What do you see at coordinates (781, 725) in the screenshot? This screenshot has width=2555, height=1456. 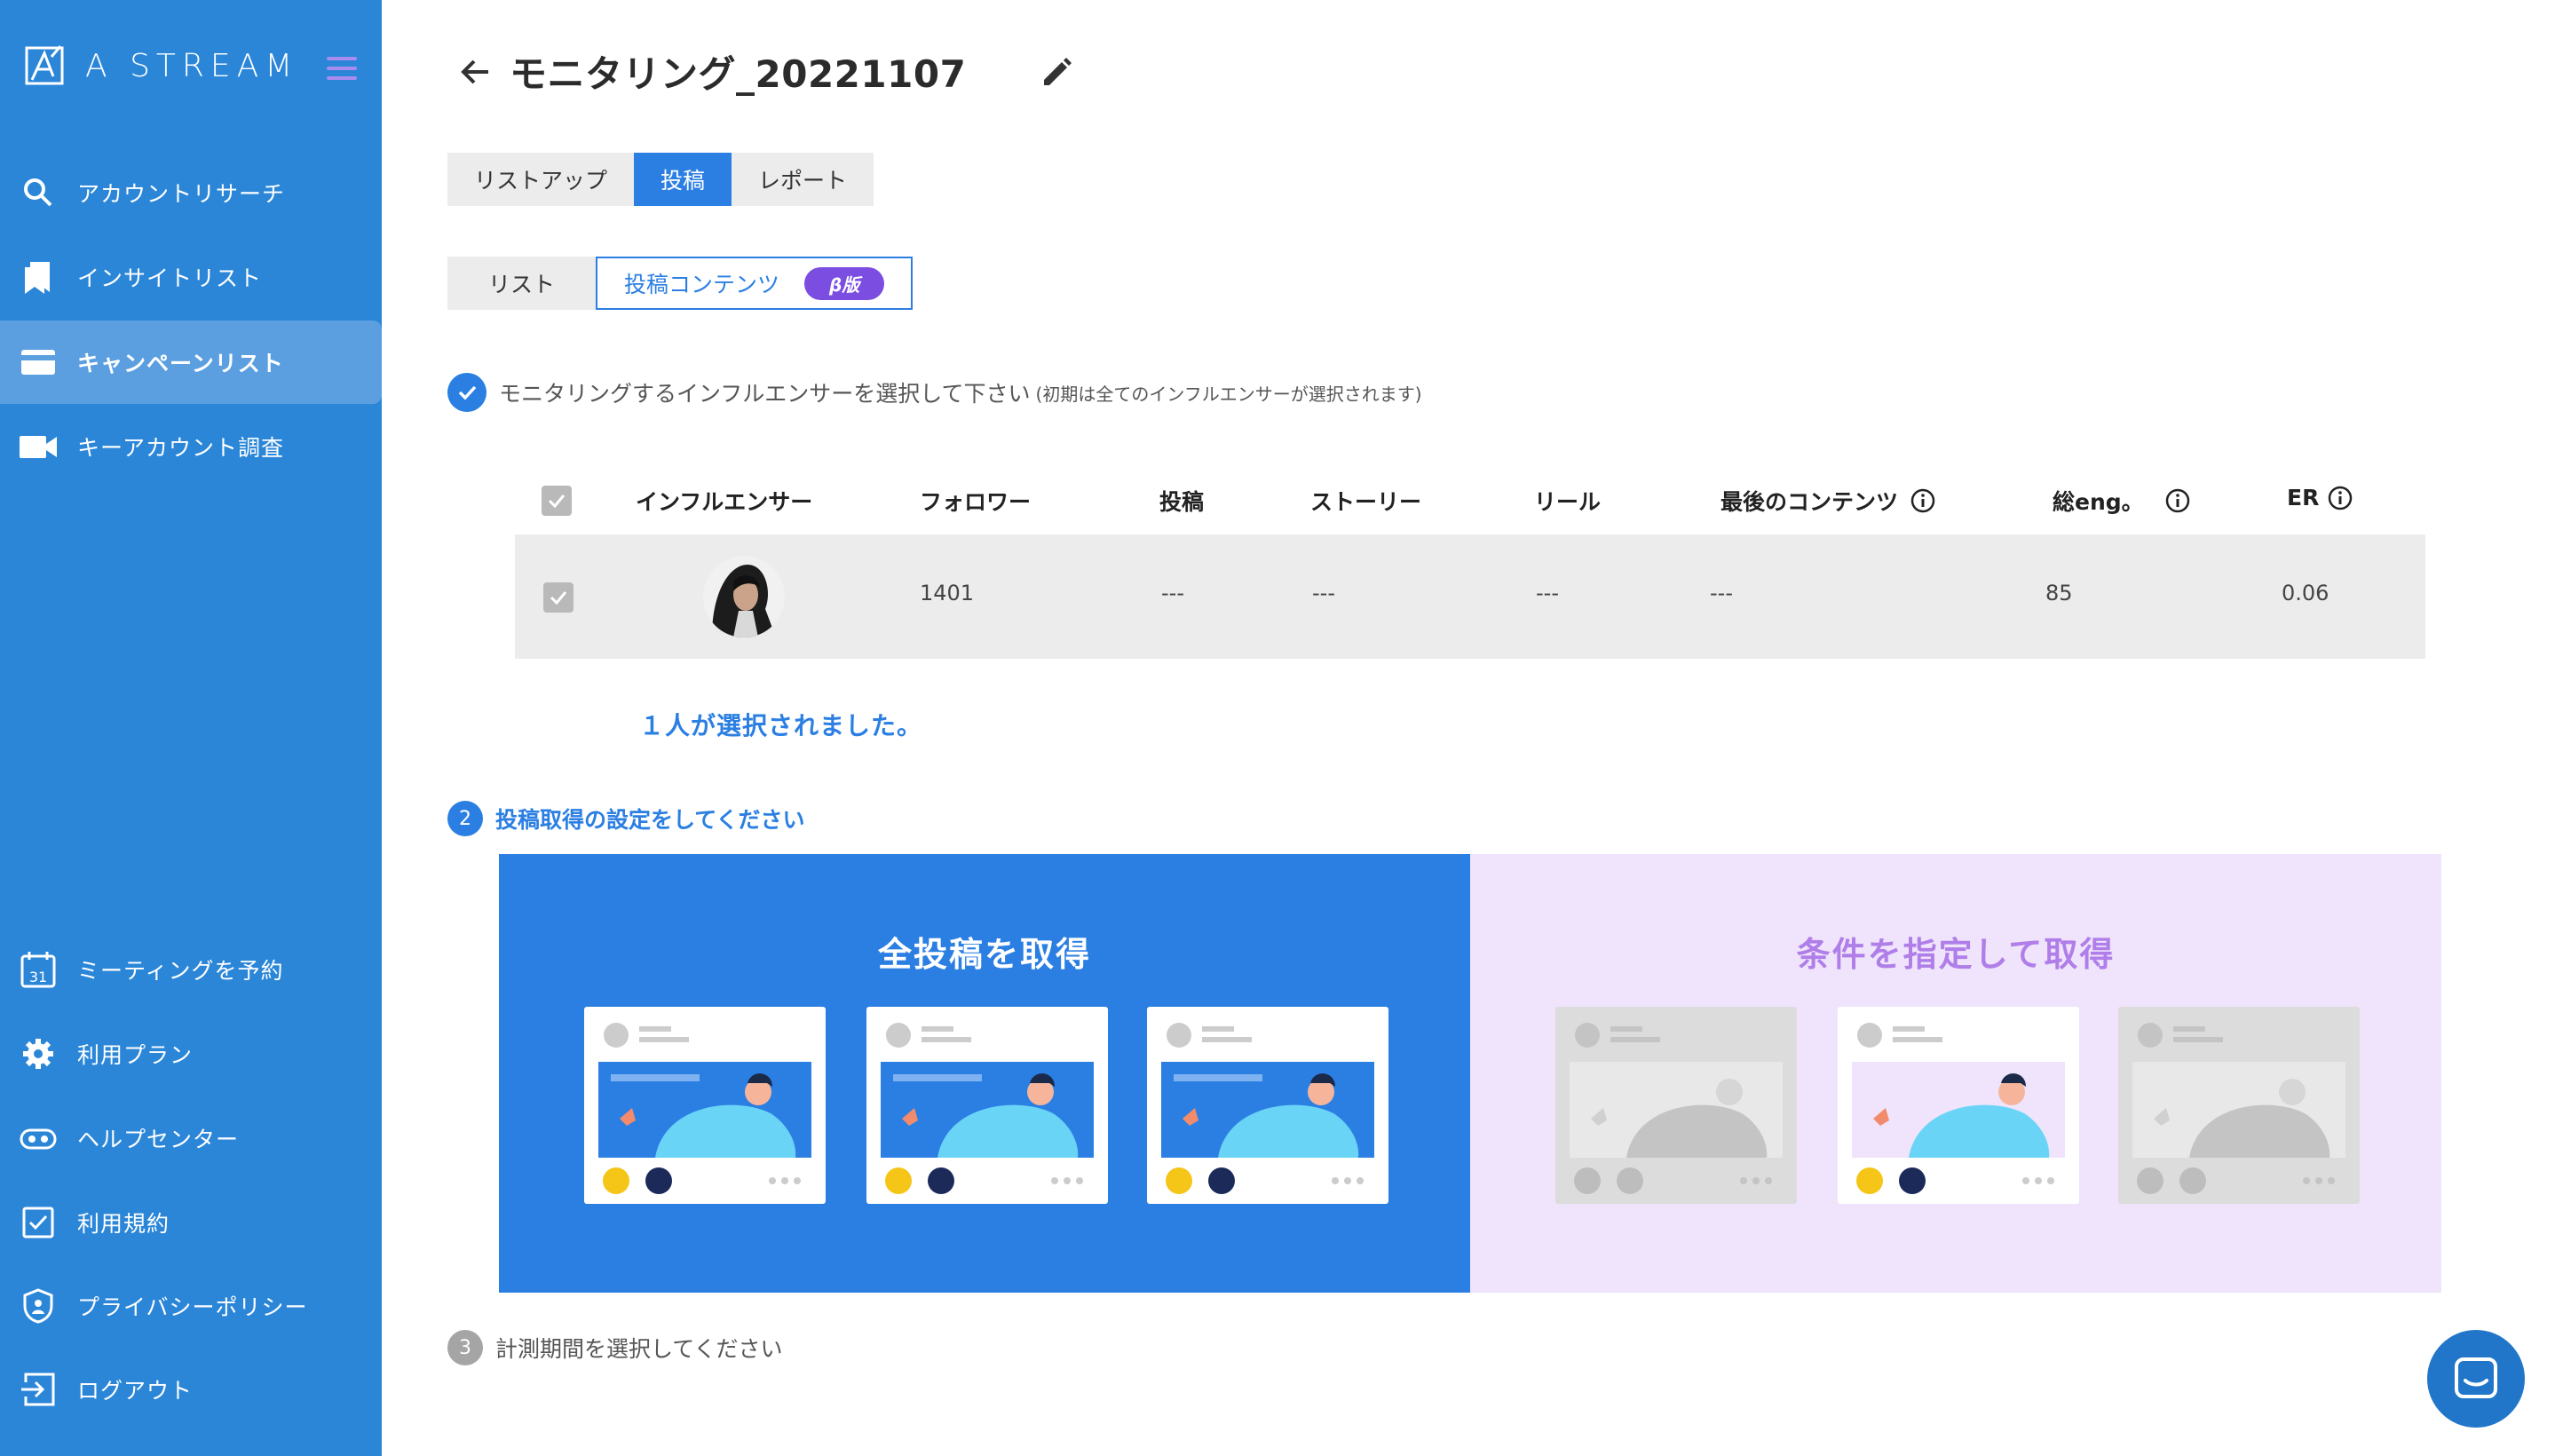 I see `selected-count: １人が選択されました。` at bounding box center [781, 725].